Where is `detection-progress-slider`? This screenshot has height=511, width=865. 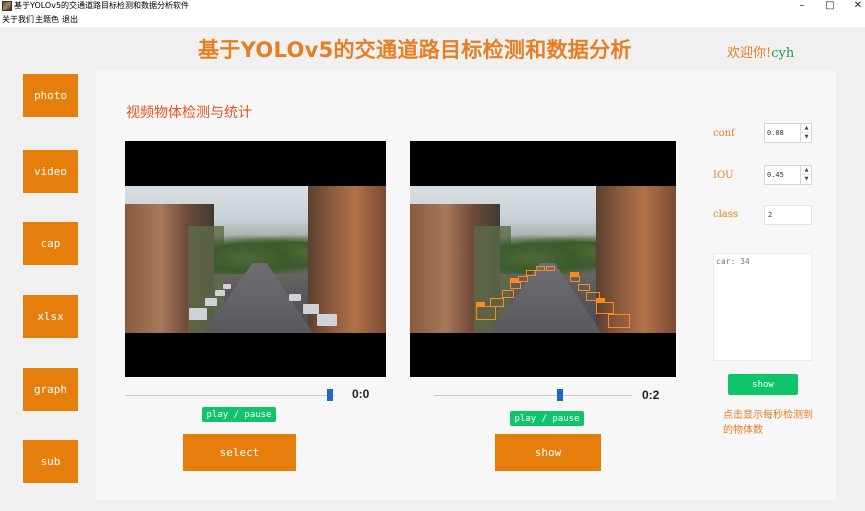 detection-progress-slider is located at coordinates (533, 395).